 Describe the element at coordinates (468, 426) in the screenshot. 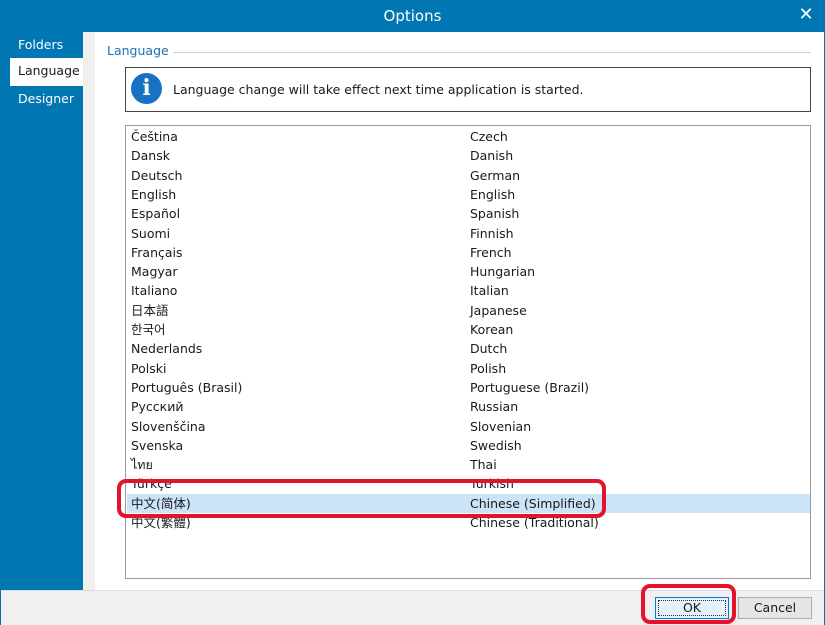

I see `language-row: Slovenščina Slovenian` at that location.